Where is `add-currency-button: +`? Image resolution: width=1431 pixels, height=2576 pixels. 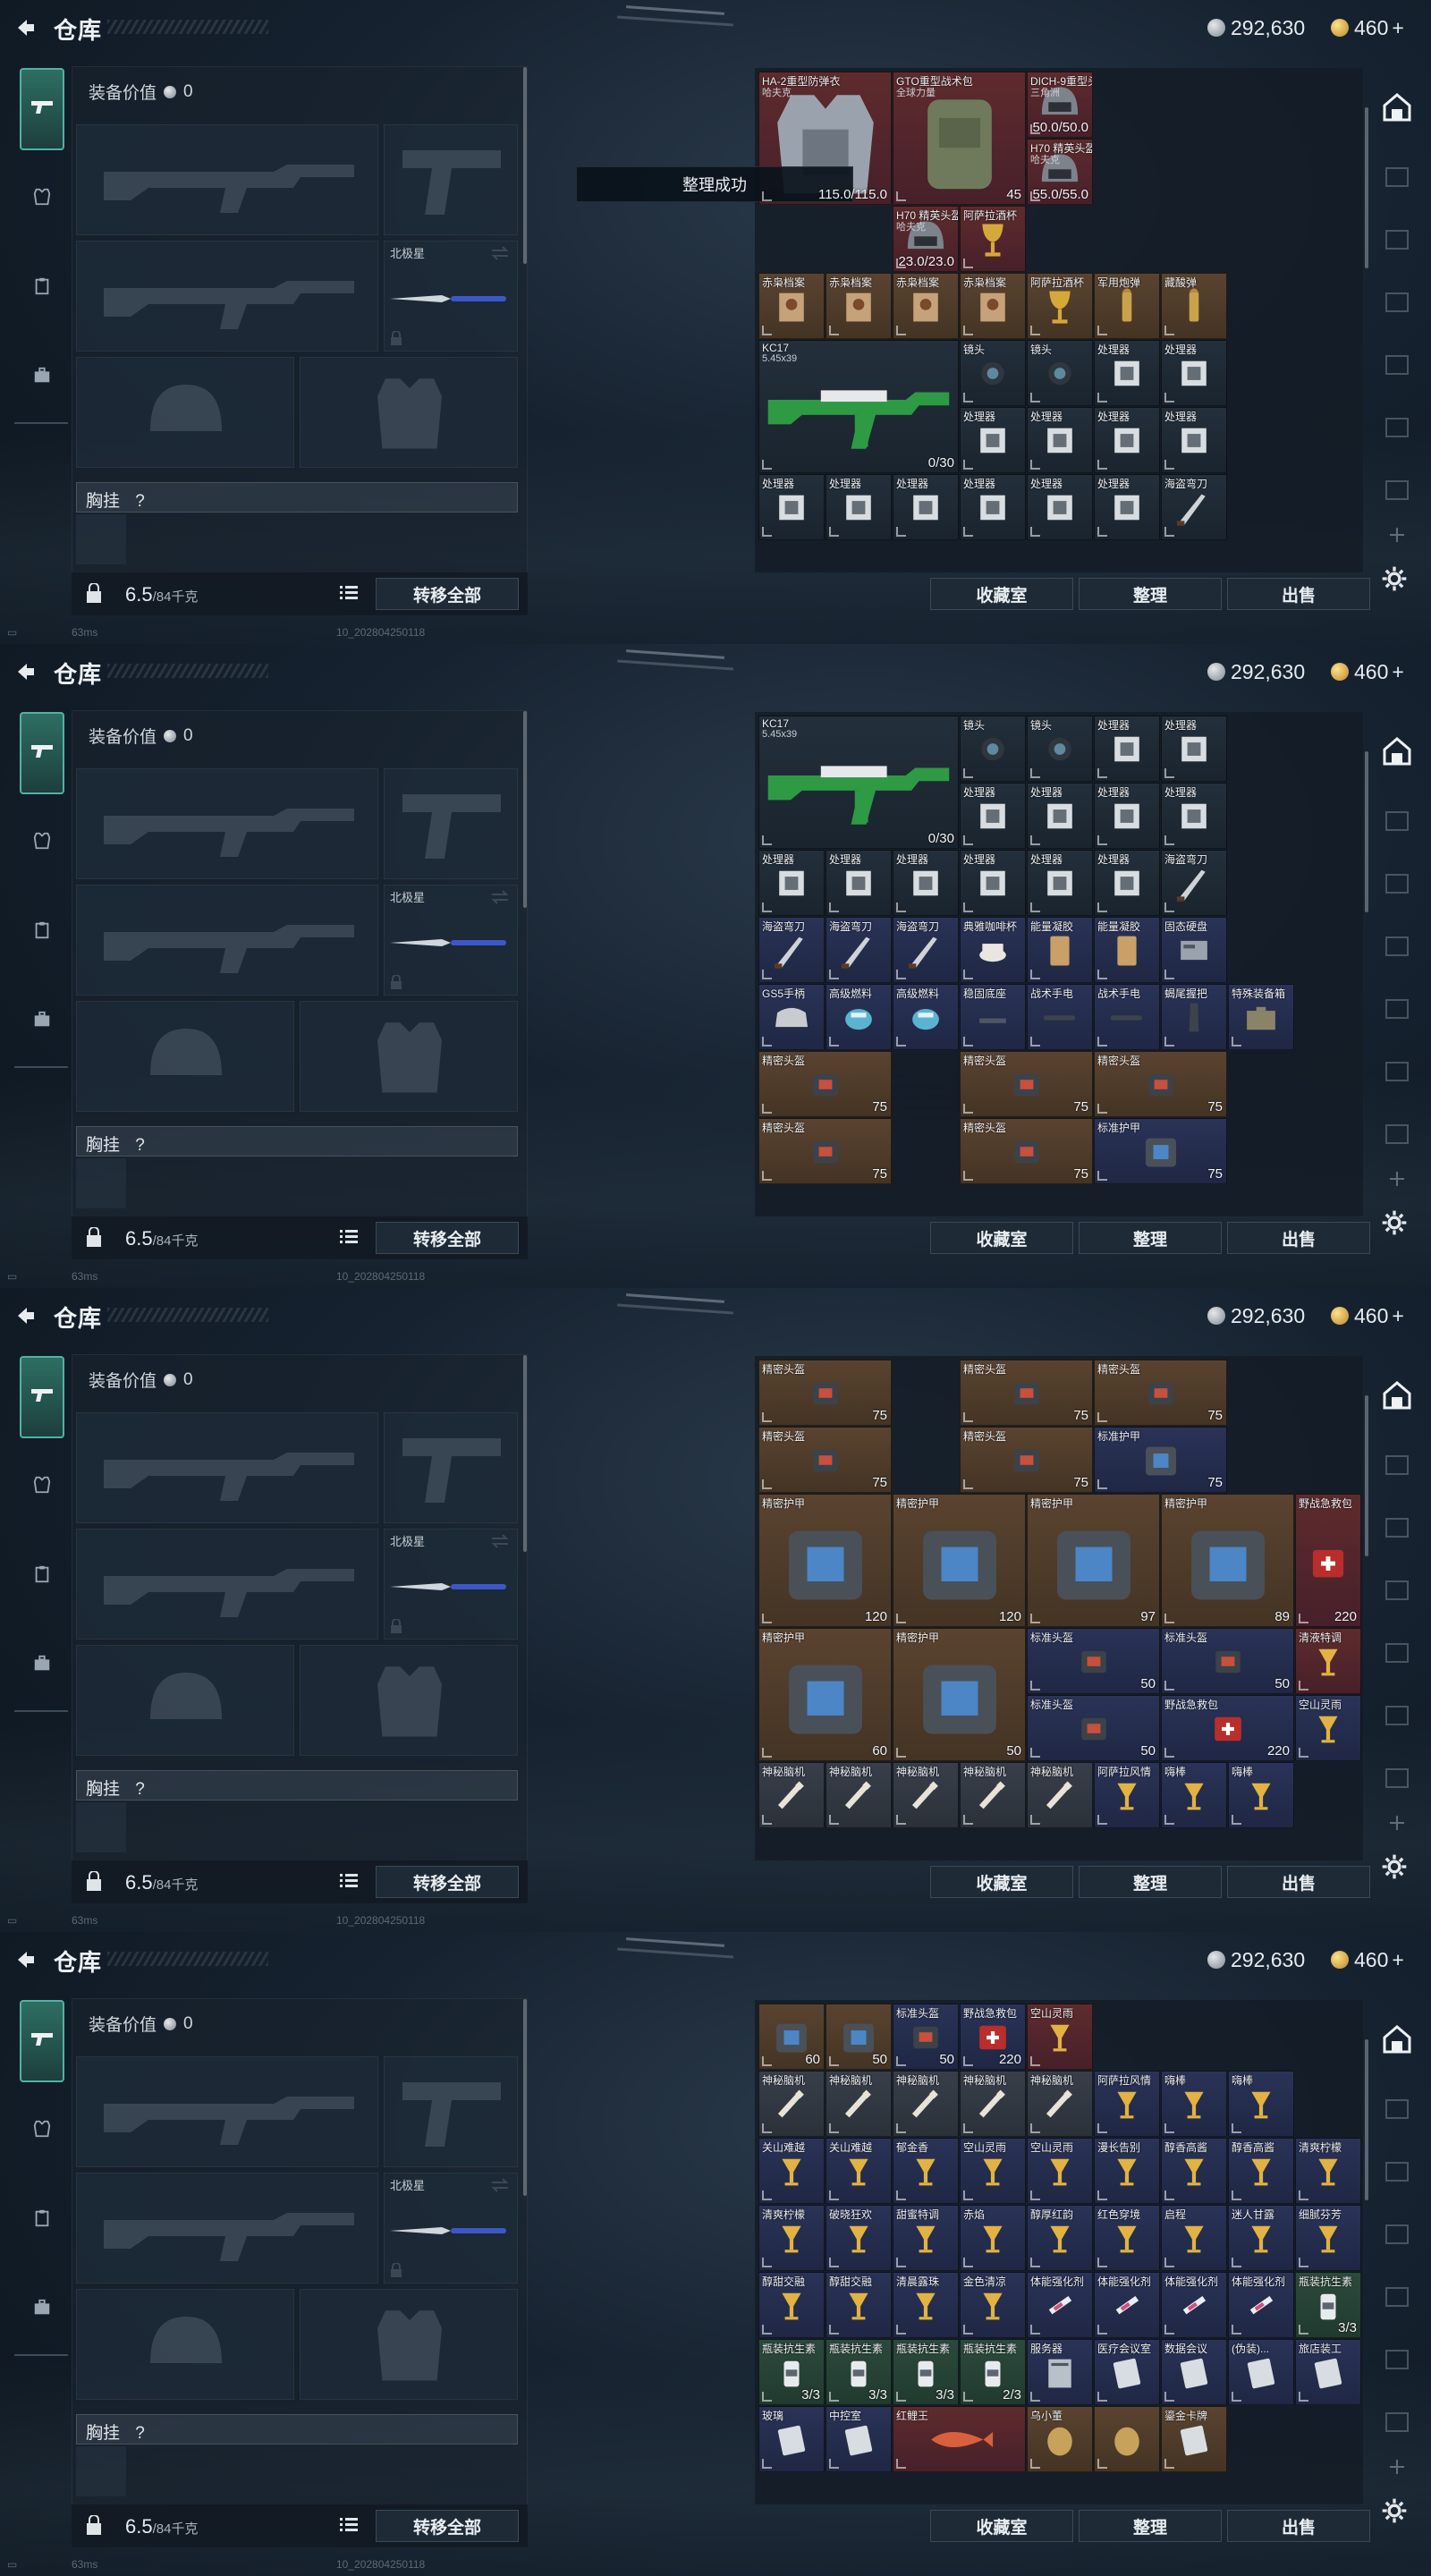 add-currency-button: + is located at coordinates (1397, 1960).